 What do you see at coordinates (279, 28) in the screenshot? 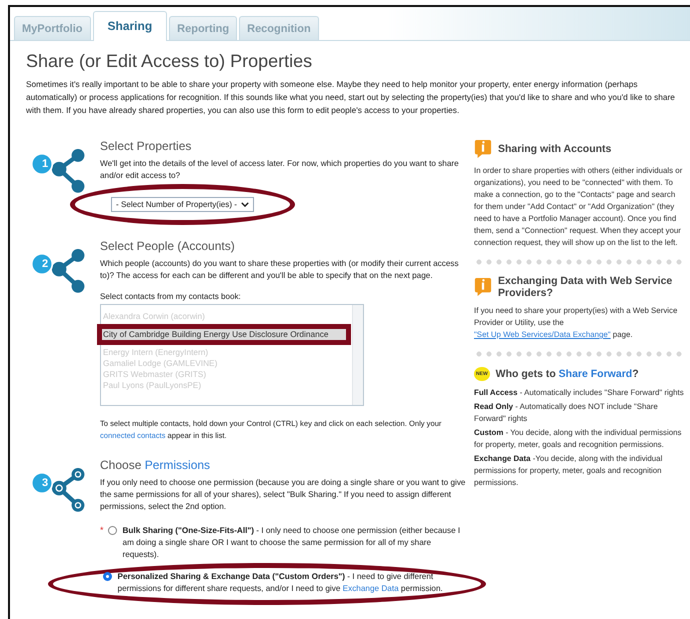
I see `tab: Recognition` at bounding box center [279, 28].